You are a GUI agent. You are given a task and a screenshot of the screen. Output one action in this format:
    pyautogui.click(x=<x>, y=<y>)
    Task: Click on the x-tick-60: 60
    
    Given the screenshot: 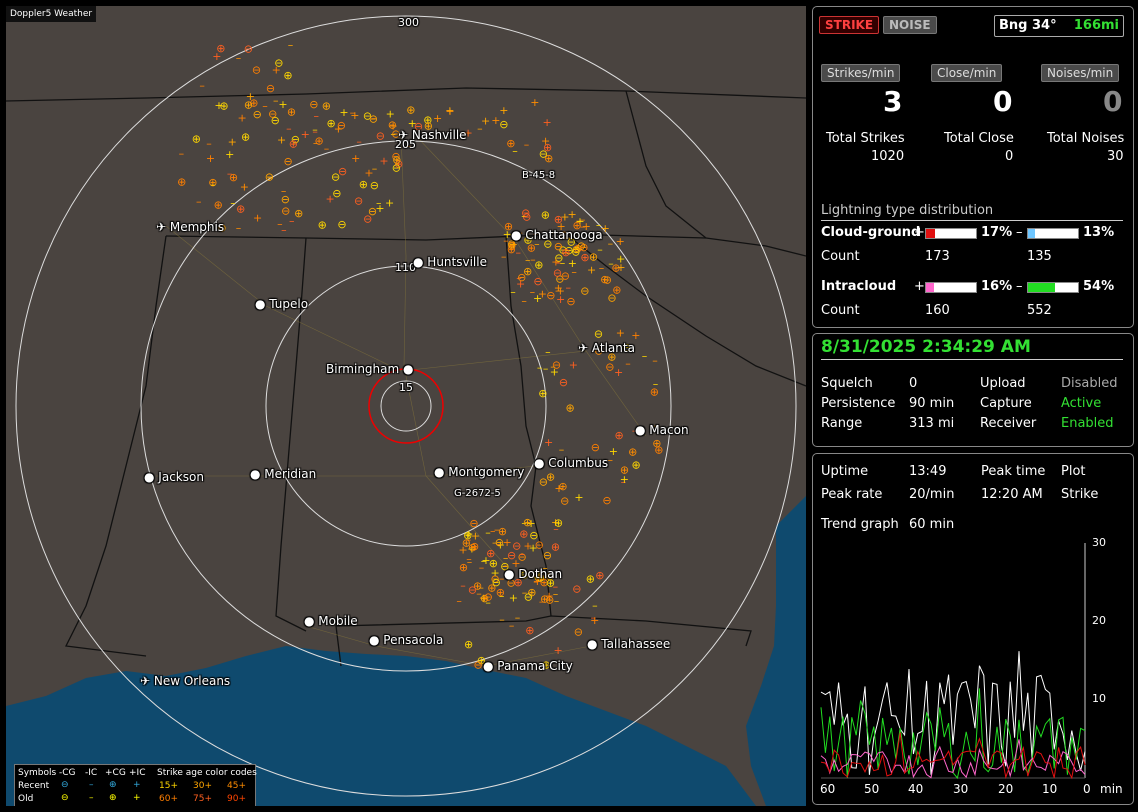 What is the action you would take?
    pyautogui.click(x=828, y=789)
    